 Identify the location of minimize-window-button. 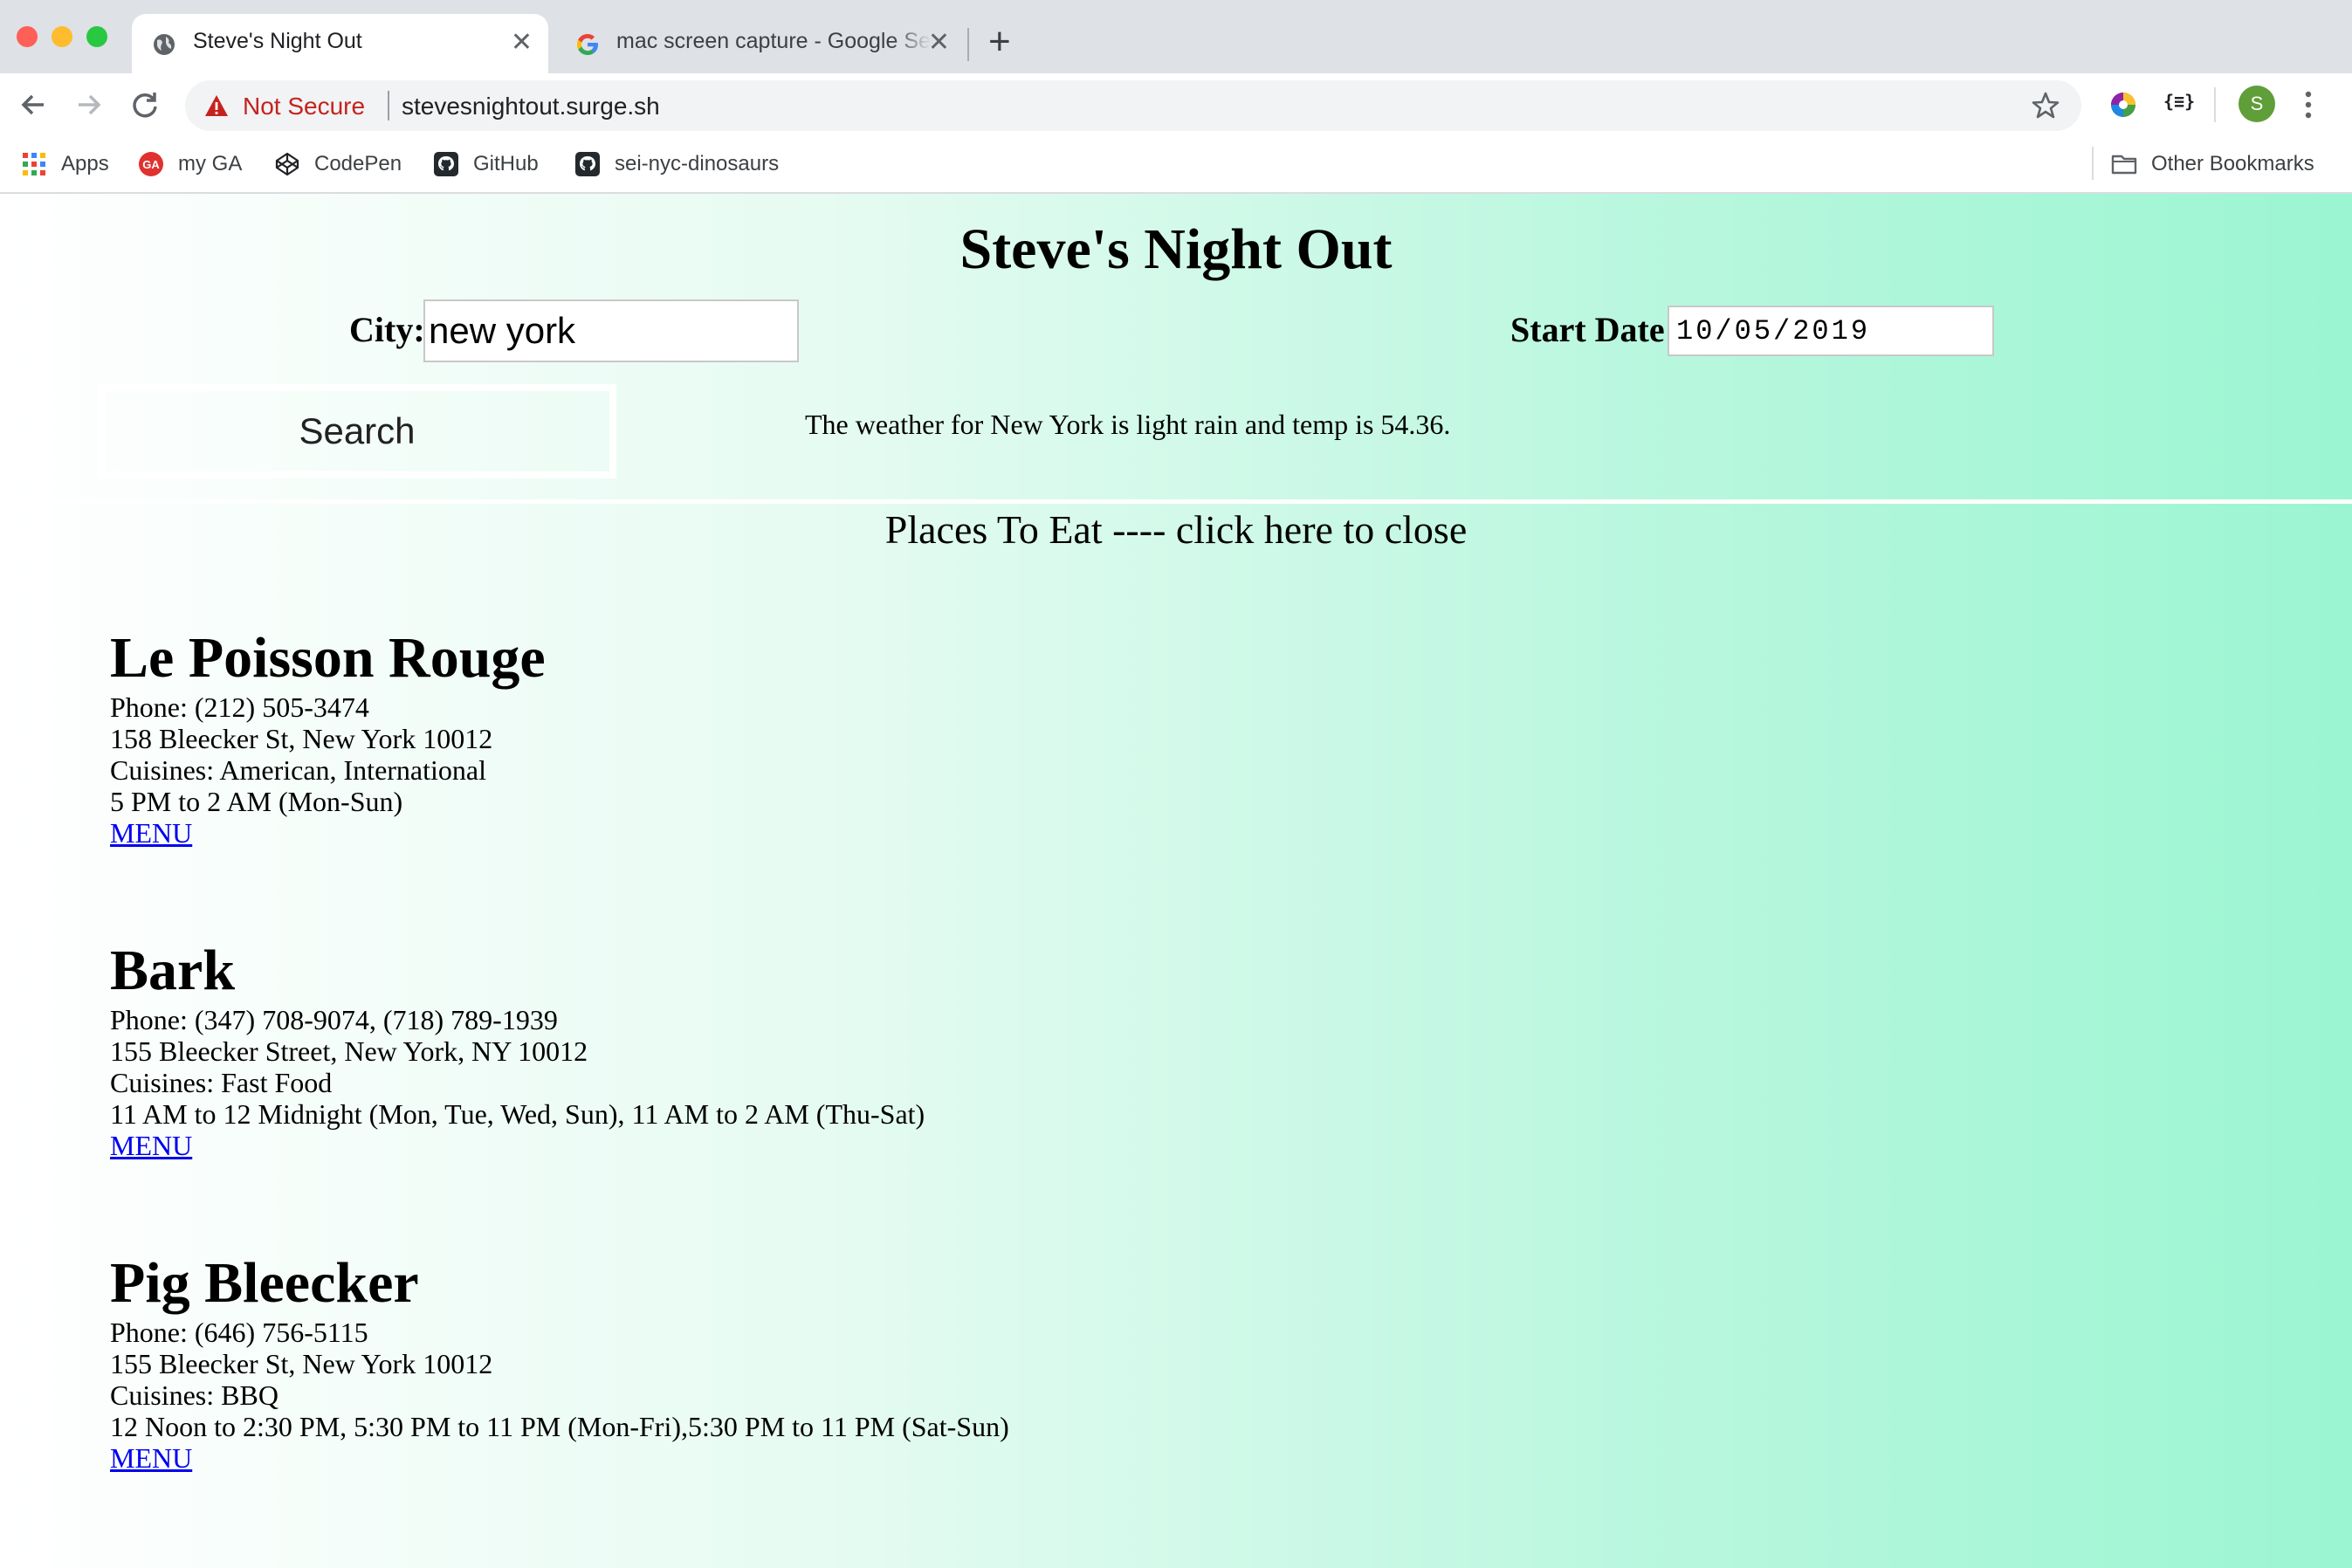
(62, 36).